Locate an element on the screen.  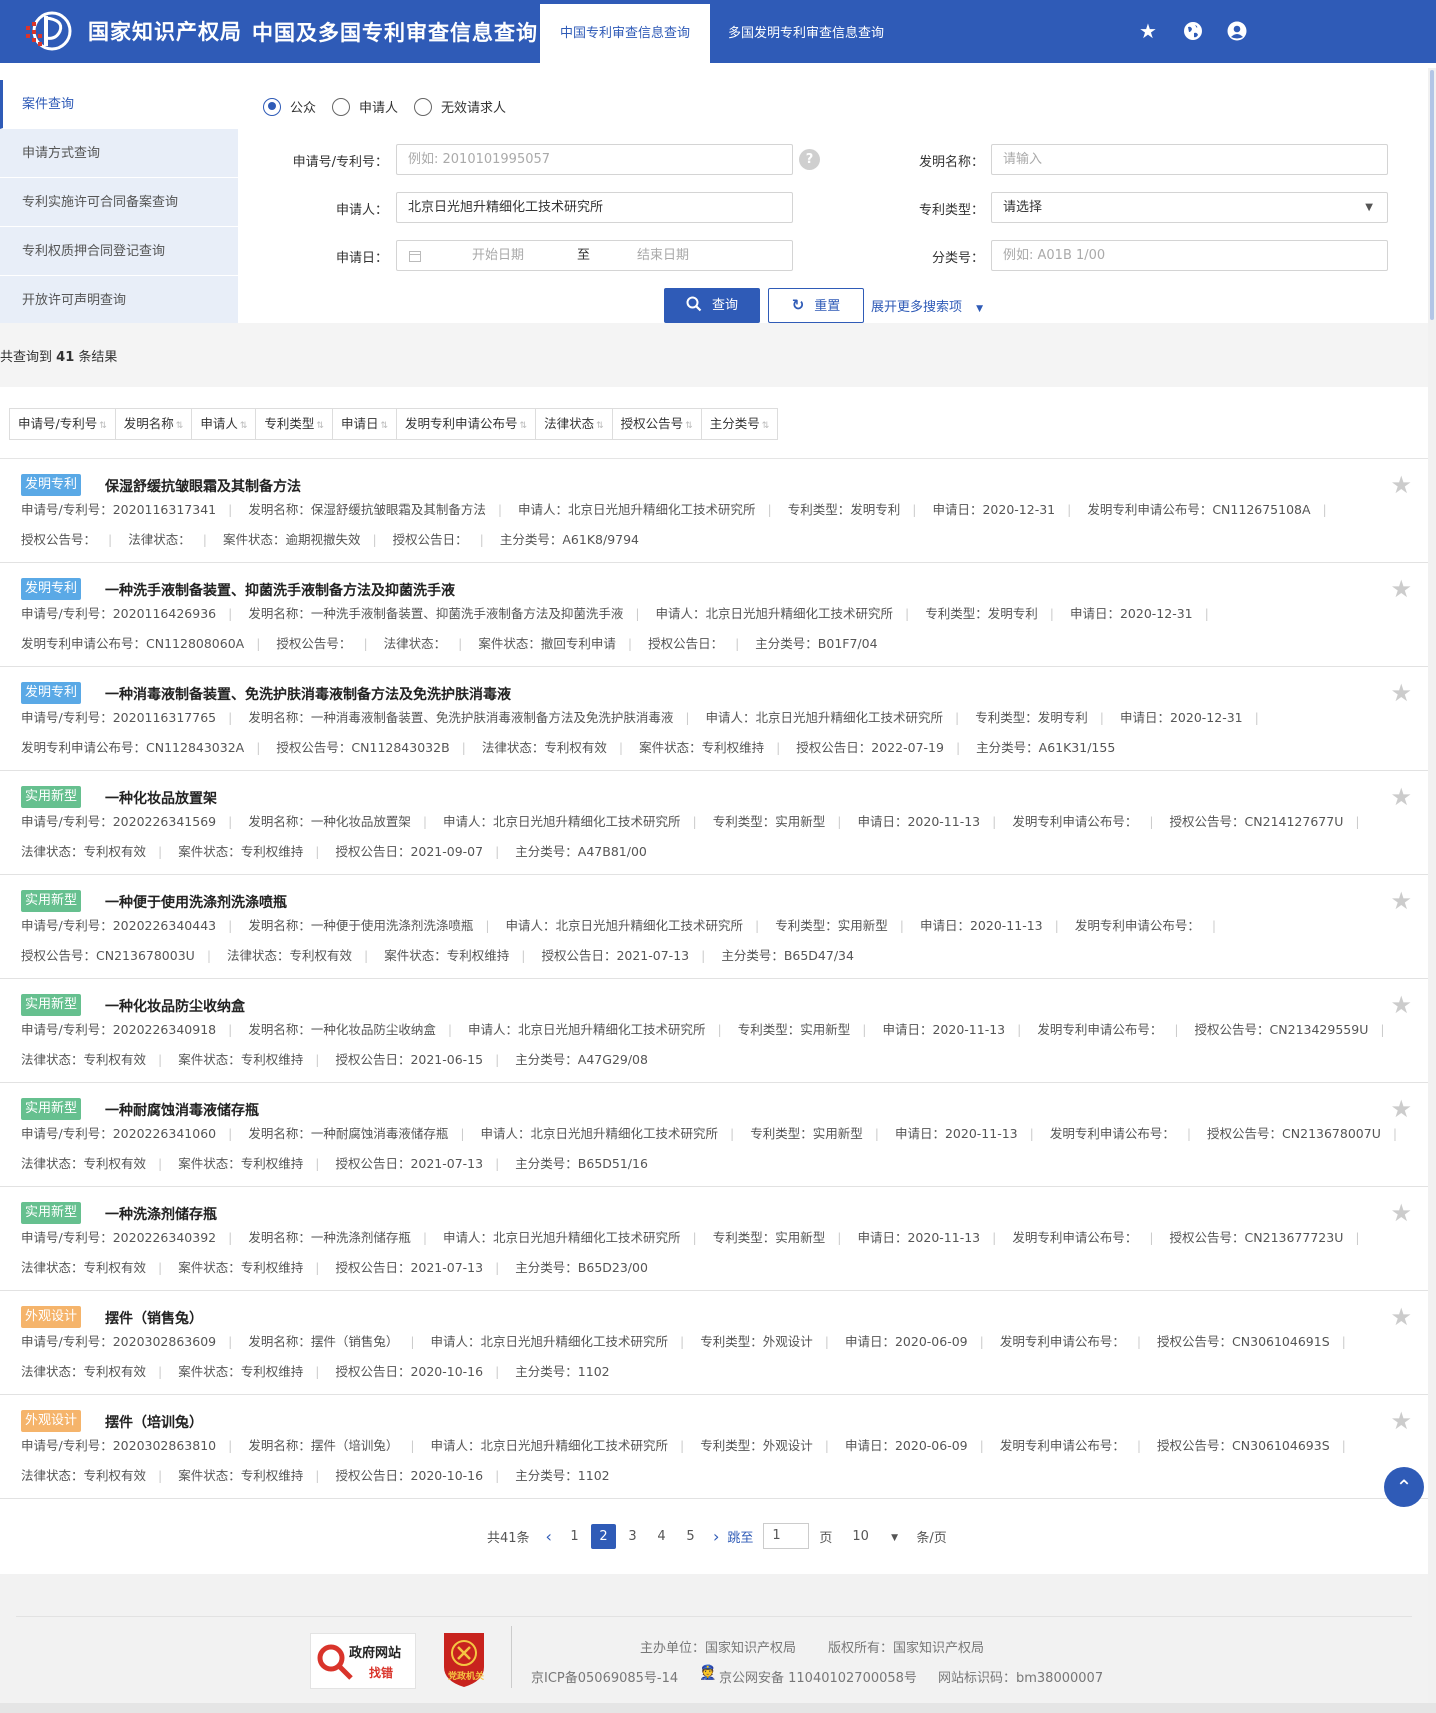
page-5: 5 is located at coordinates (690, 1536).